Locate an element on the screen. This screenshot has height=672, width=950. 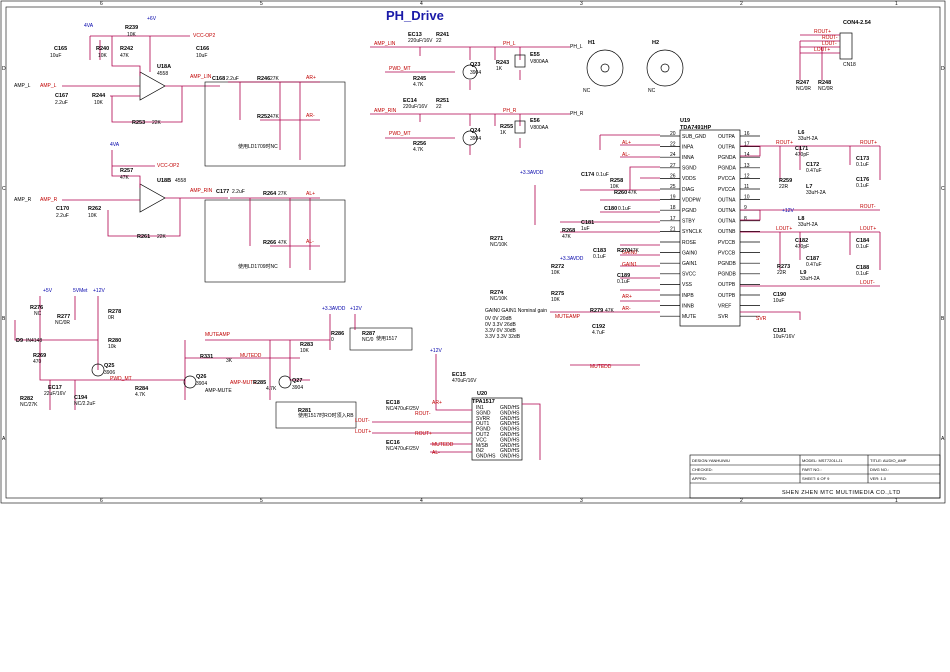
sheet-title: PH_Drive is located at coordinates (415, 15).